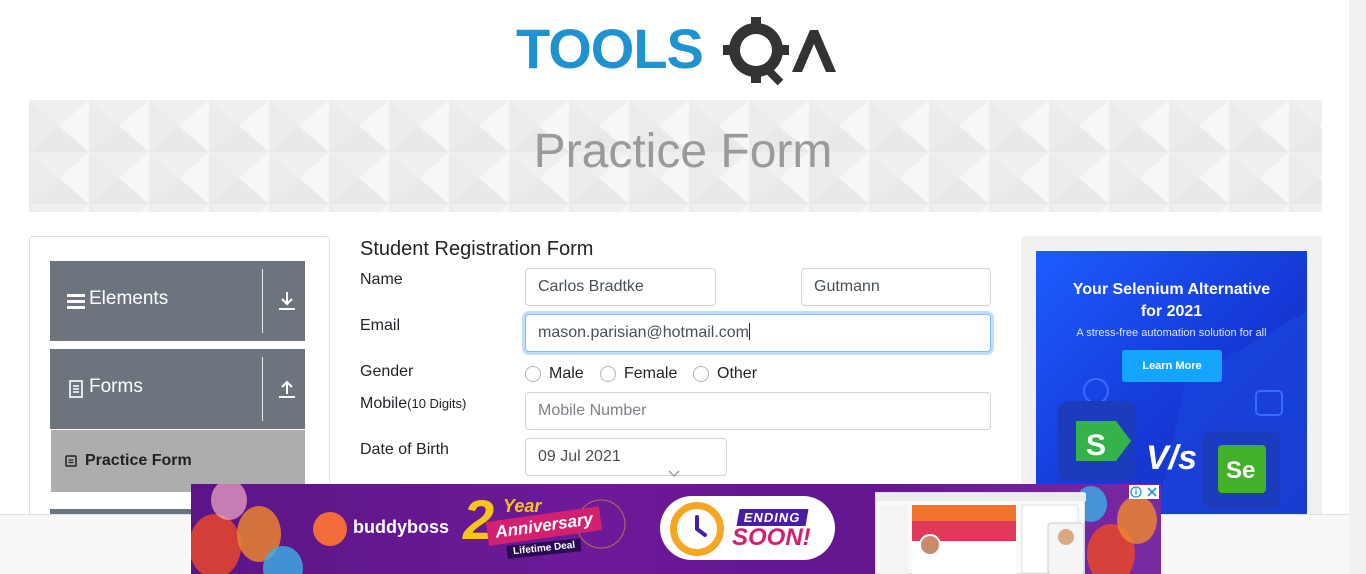 Image resolution: width=1366 pixels, height=574 pixels. Describe the element at coordinates (758, 333) in the screenshot. I see `email-input: mason.parisian@hotmail.com` at that location.